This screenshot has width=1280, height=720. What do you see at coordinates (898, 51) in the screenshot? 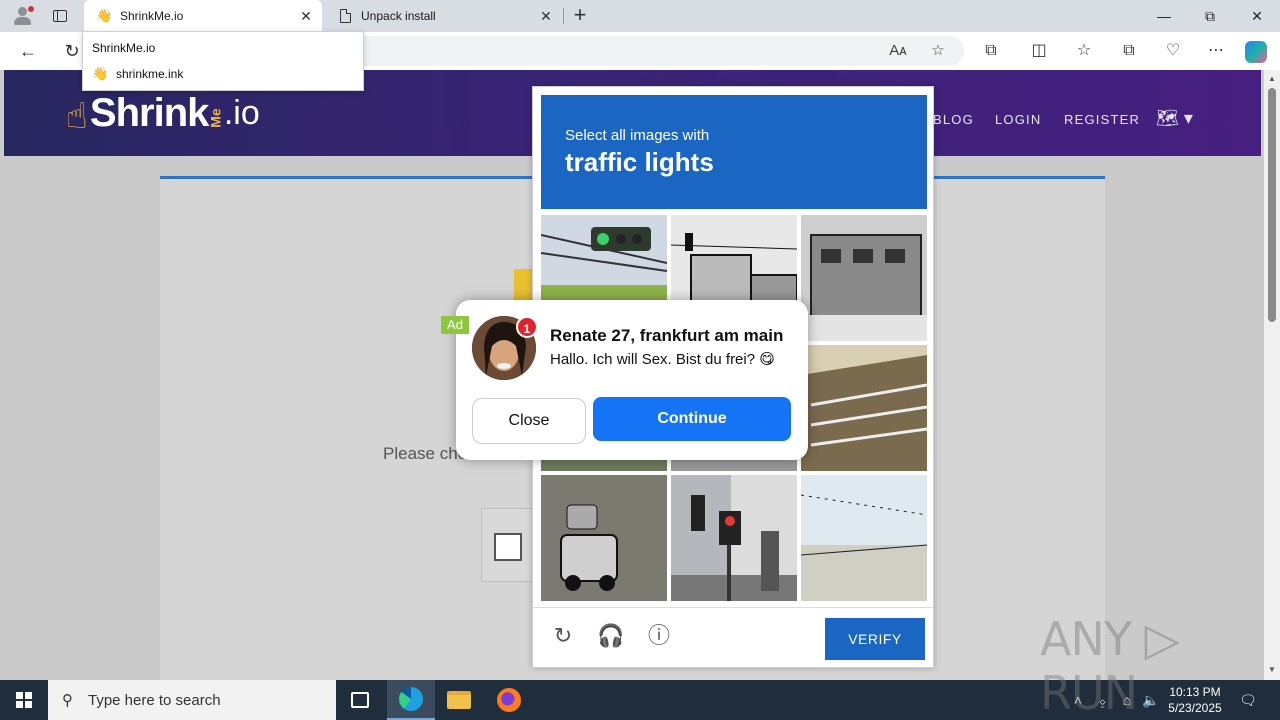
I see `read-aloud-icon: Aᴀ` at bounding box center [898, 51].